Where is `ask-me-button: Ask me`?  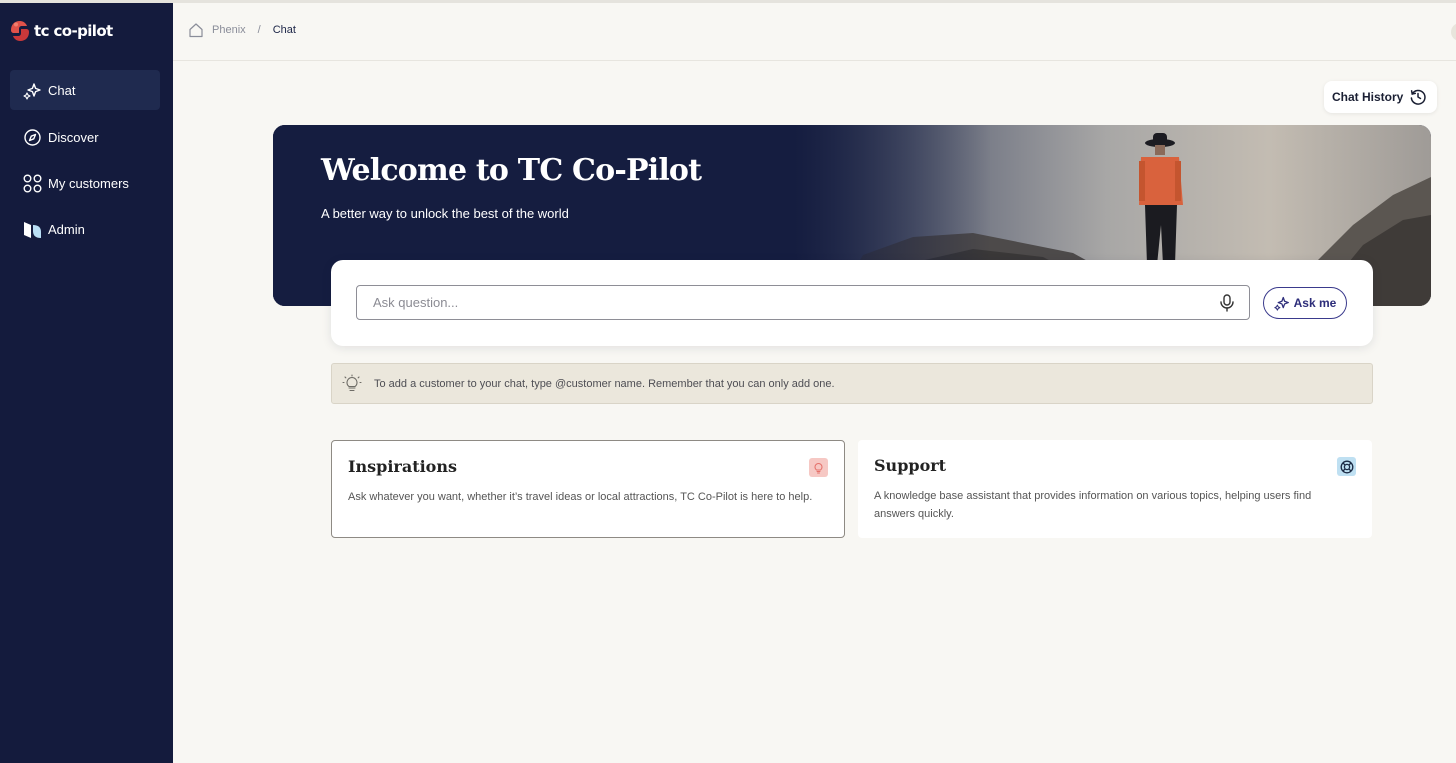
ask-me-button: Ask me is located at coordinates (1305, 303).